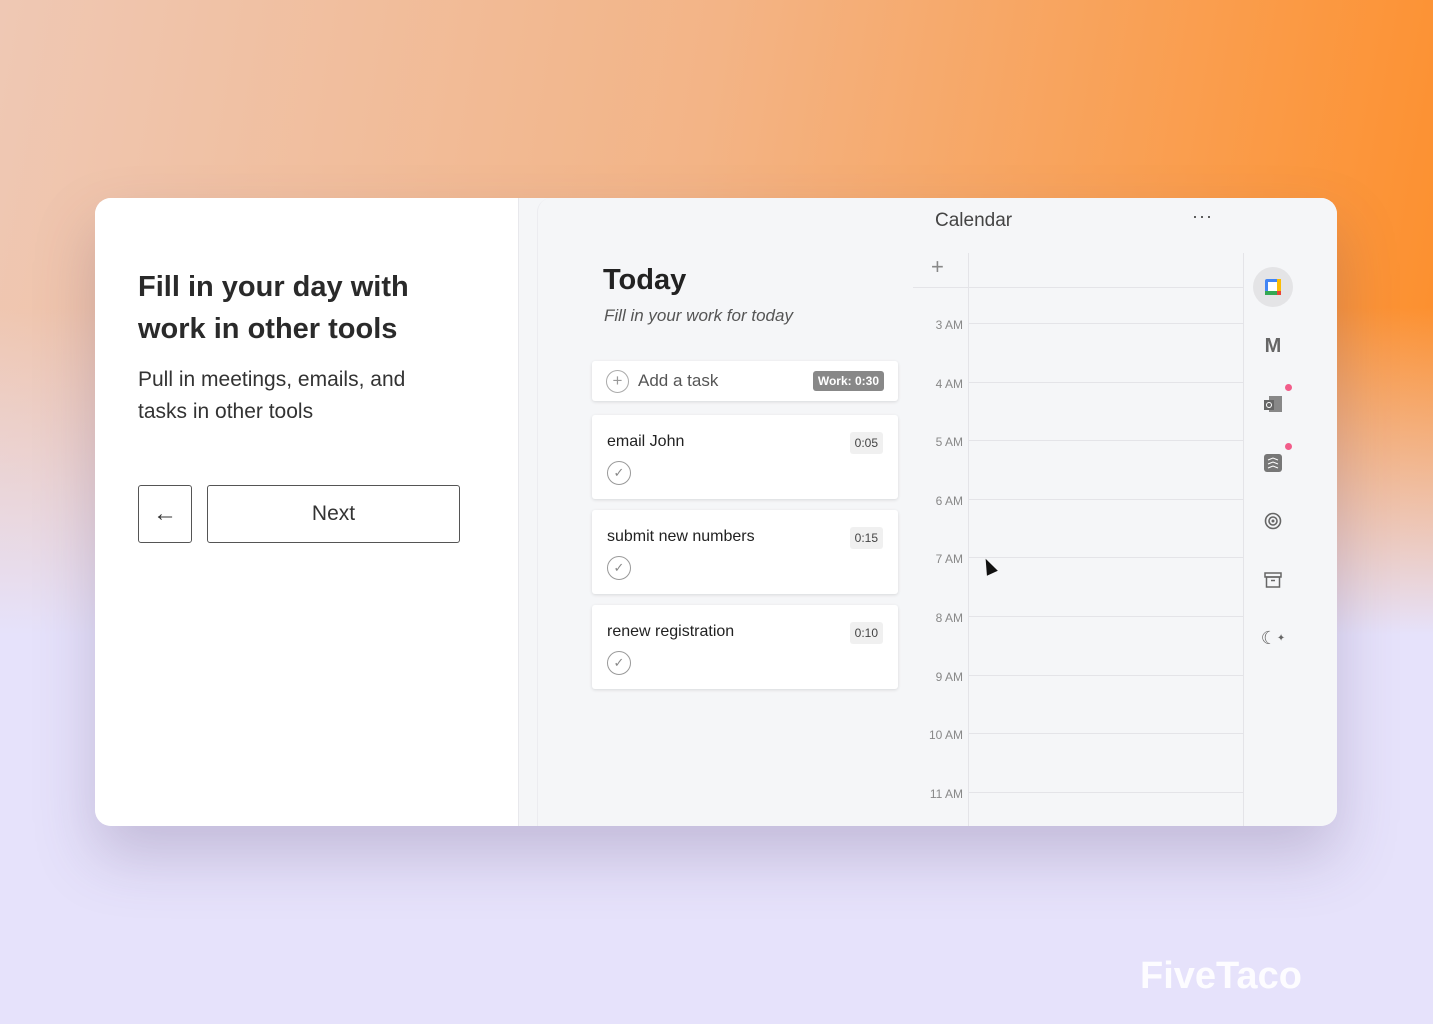 The width and height of the screenshot is (1433, 1024). I want to click on target-icon, so click(1273, 521).